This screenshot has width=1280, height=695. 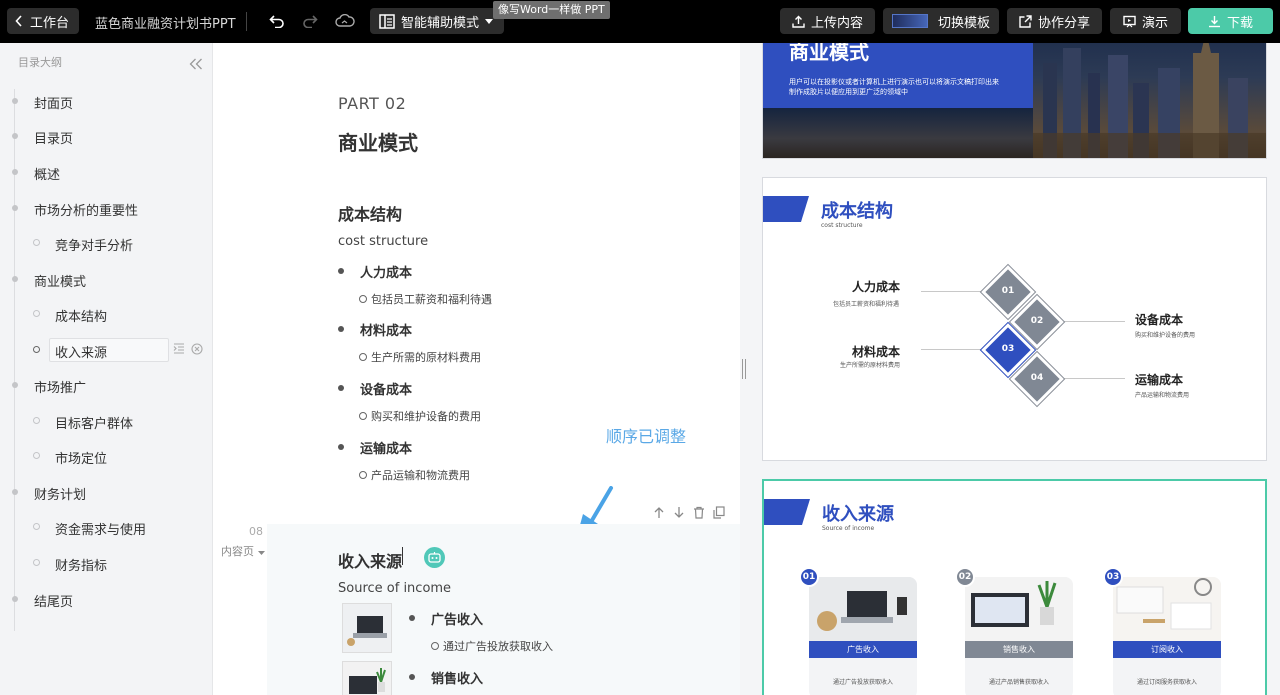 What do you see at coordinates (106, 527) in the screenshot?
I see `outline-item-funding: 资金需求与使用` at bounding box center [106, 527].